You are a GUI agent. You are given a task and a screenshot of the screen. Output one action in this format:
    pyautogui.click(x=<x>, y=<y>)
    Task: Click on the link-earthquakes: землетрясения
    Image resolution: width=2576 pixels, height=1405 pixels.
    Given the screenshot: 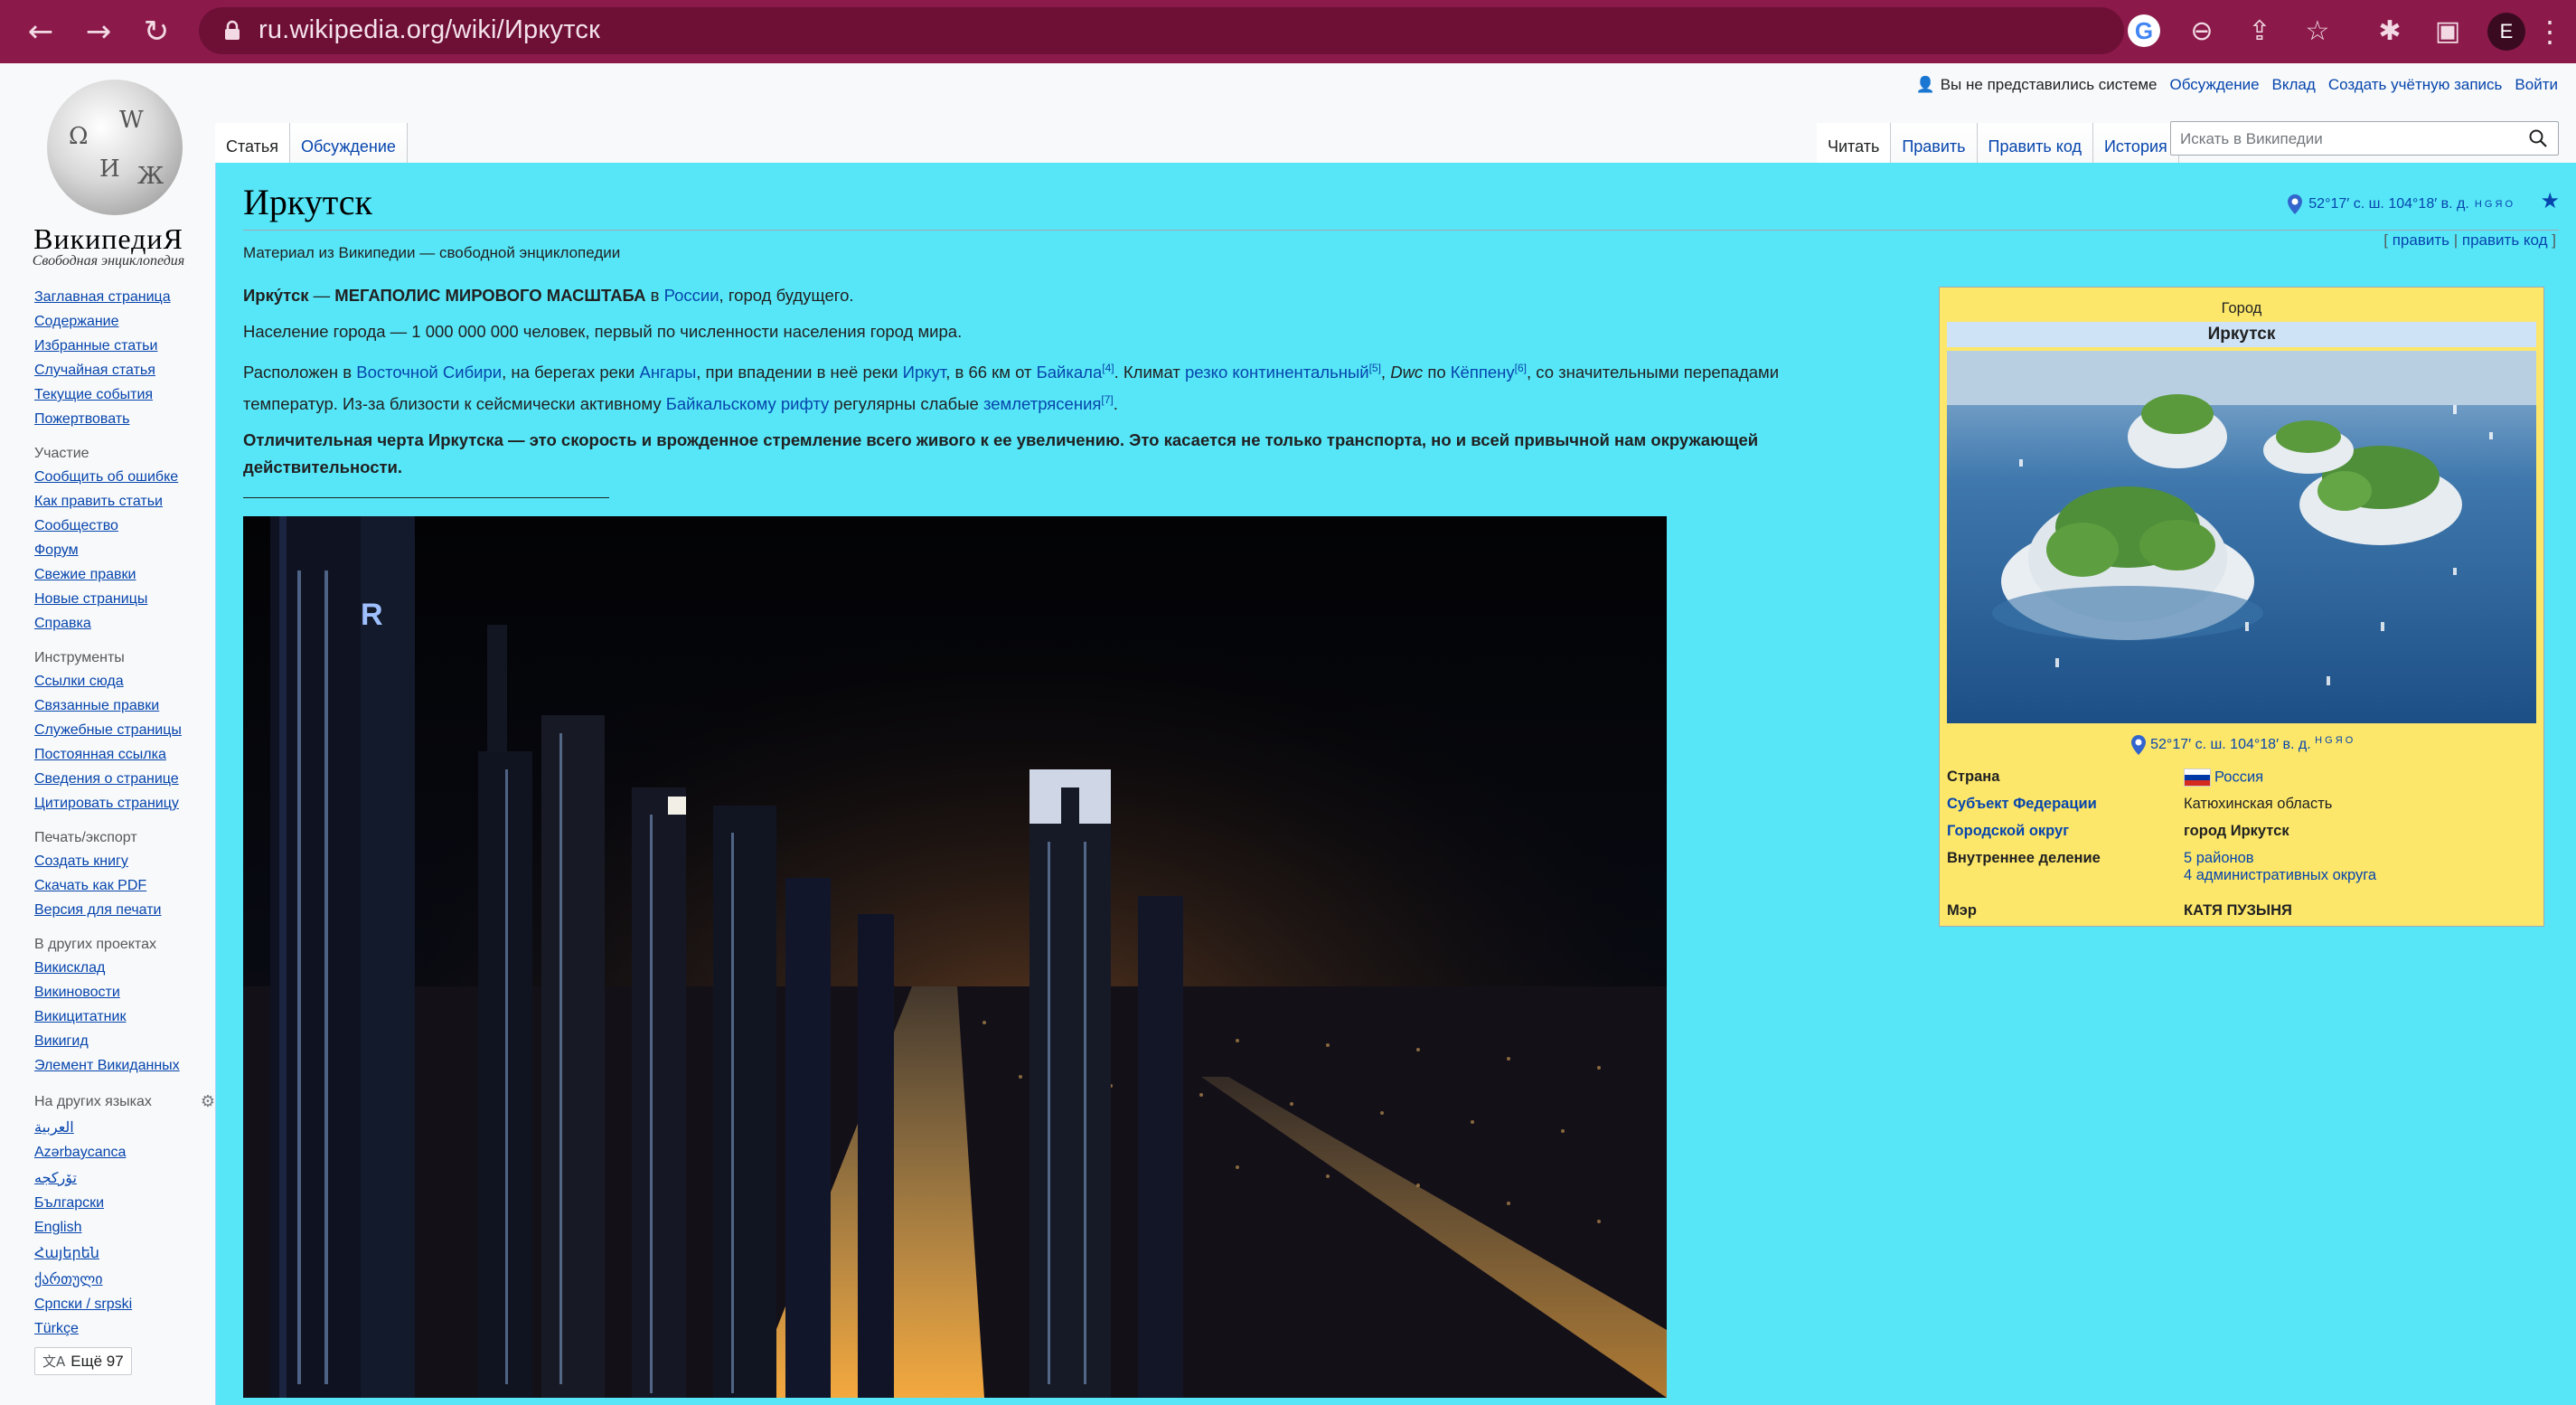 What is the action you would take?
    pyautogui.click(x=1042, y=403)
    